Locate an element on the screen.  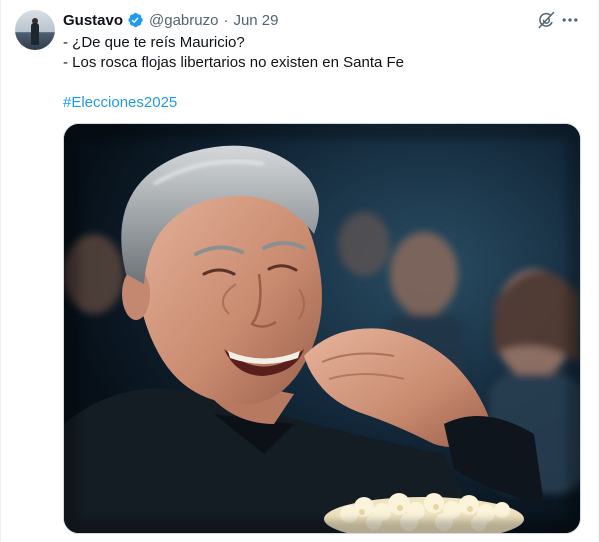
more-options-icon is located at coordinates (570, 20).